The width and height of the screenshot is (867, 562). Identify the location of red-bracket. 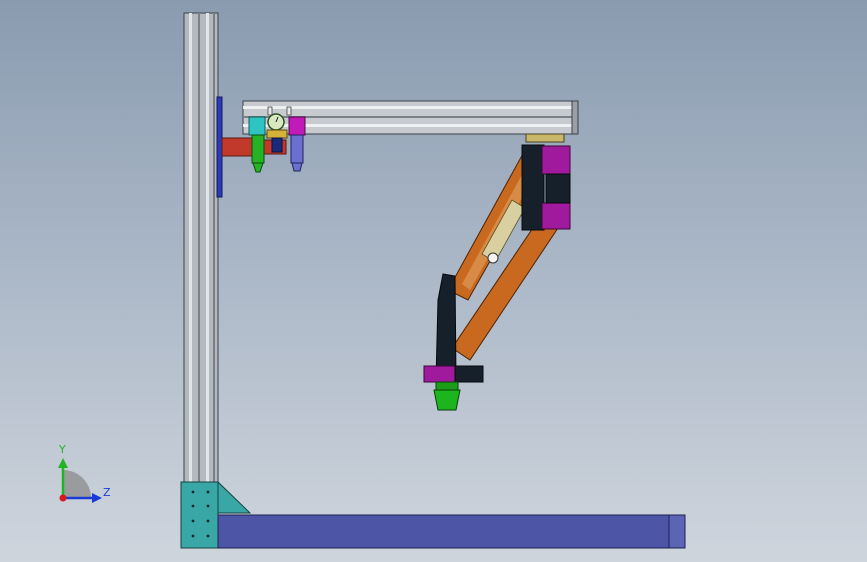
(239, 147).